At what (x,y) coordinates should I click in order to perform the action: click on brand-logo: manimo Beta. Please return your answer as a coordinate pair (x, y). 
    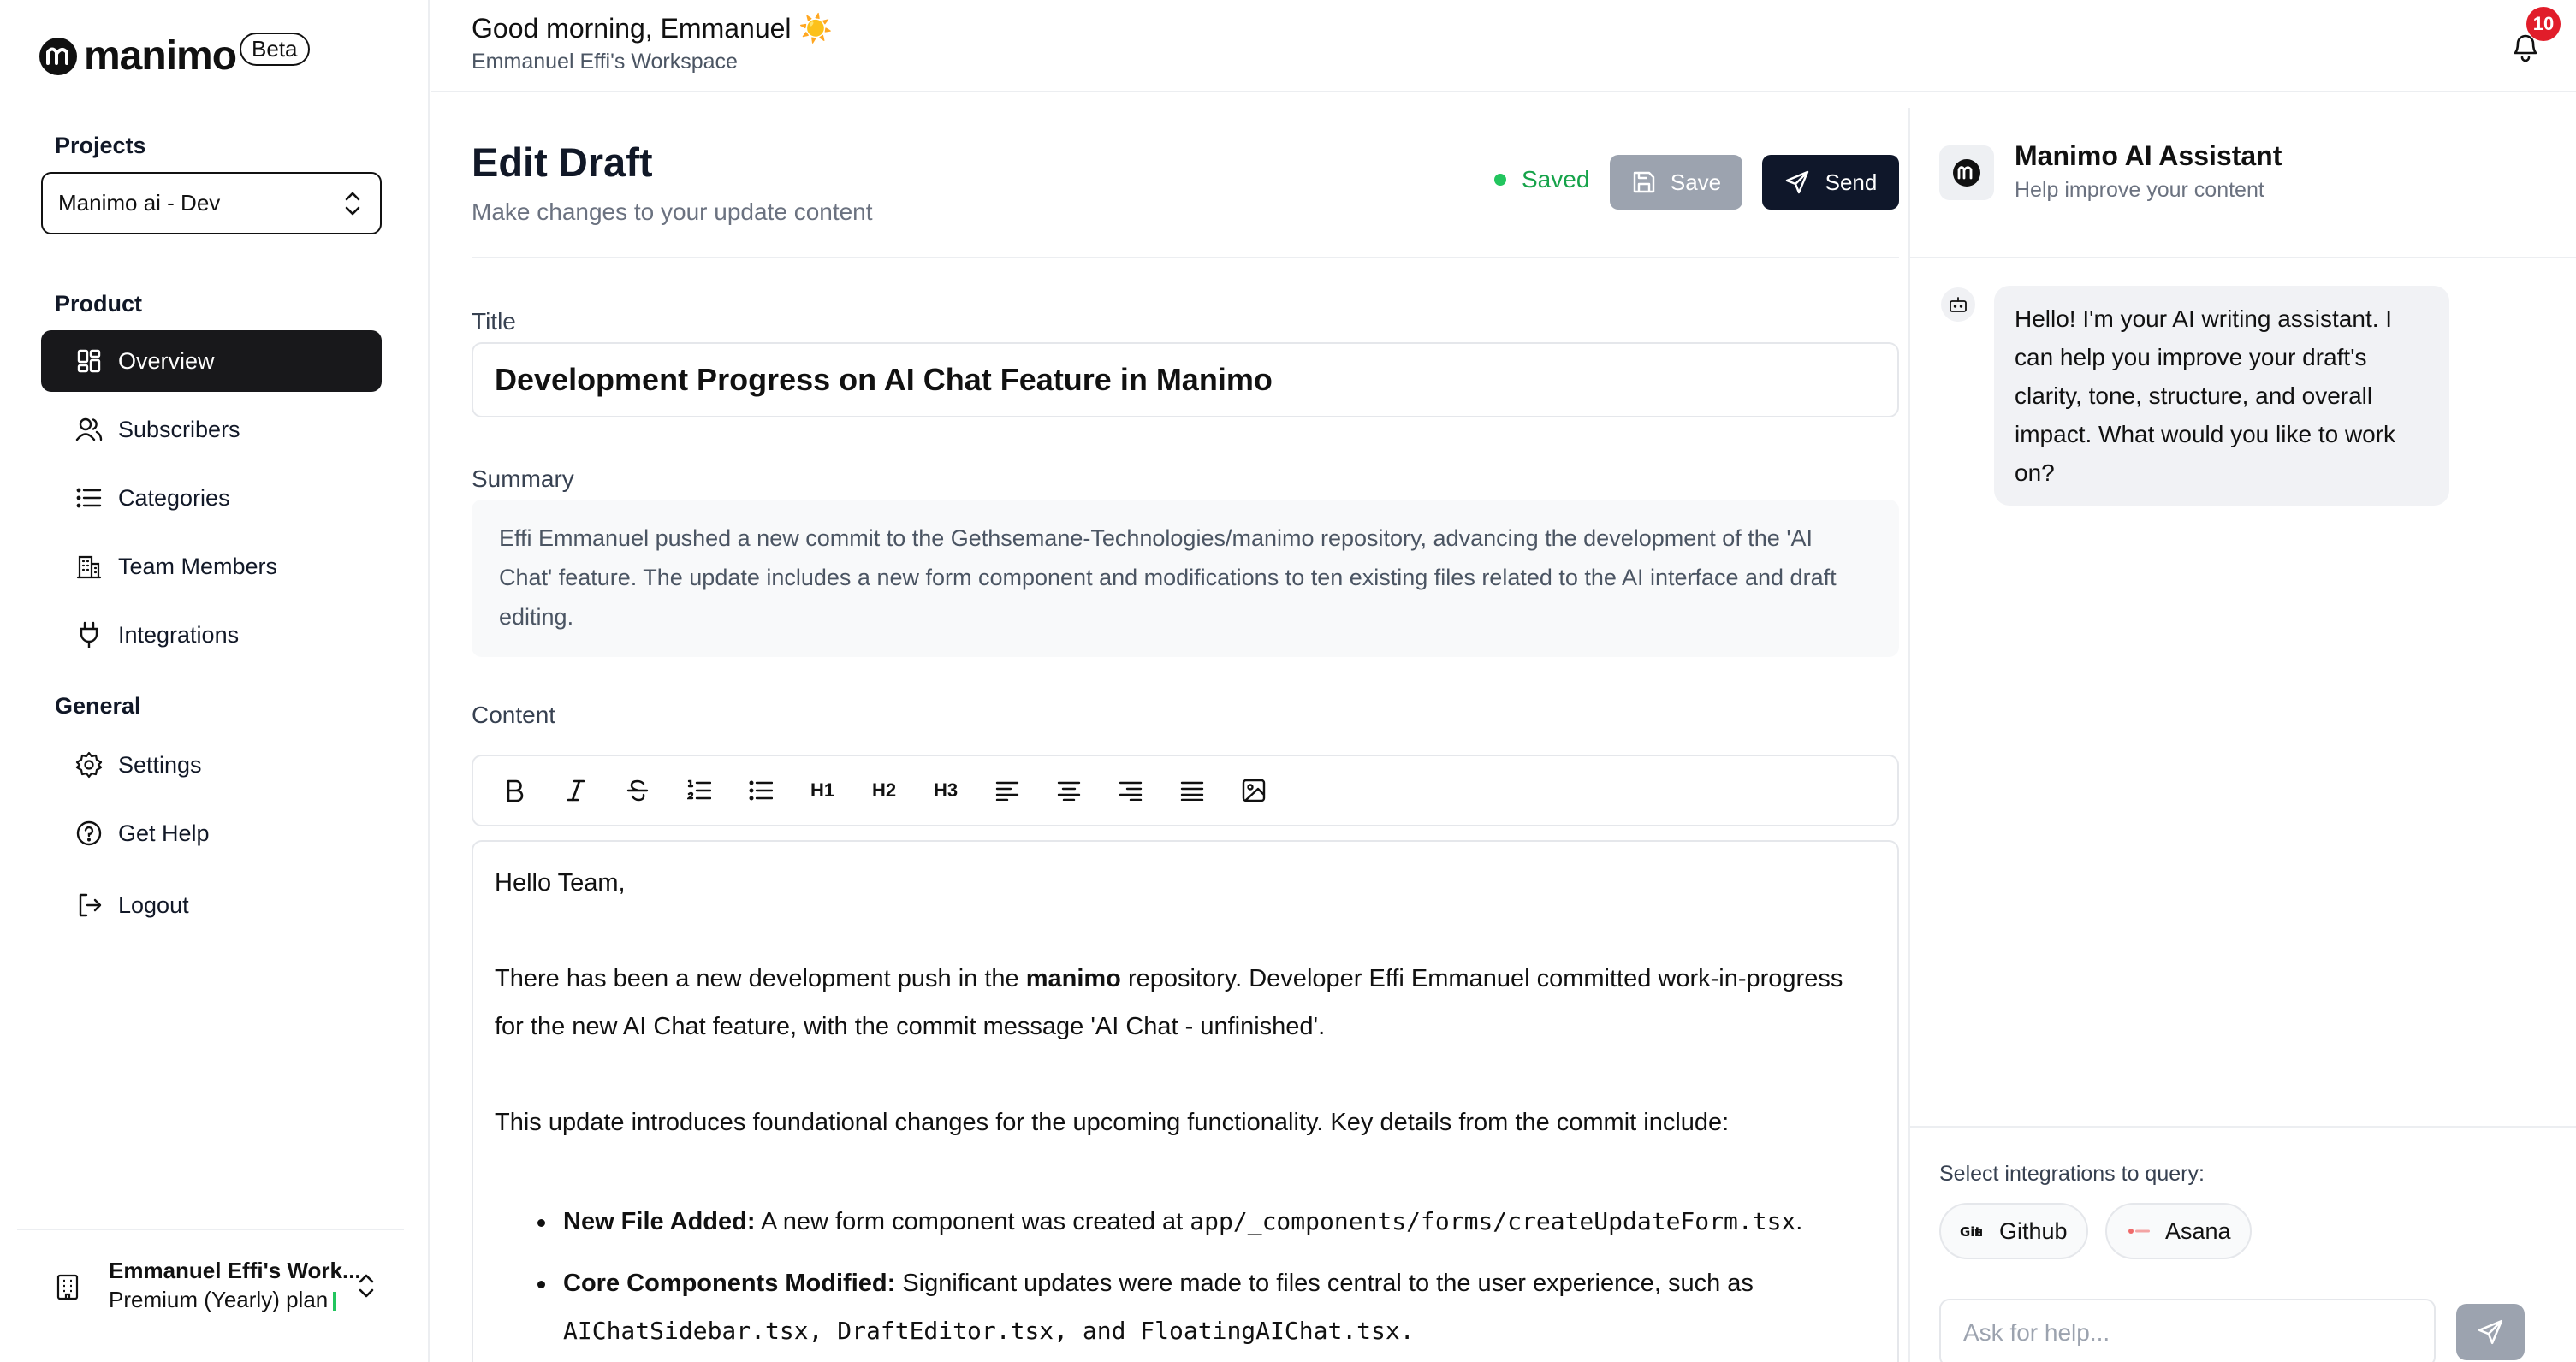
    Looking at the image, I should click on (174, 56).